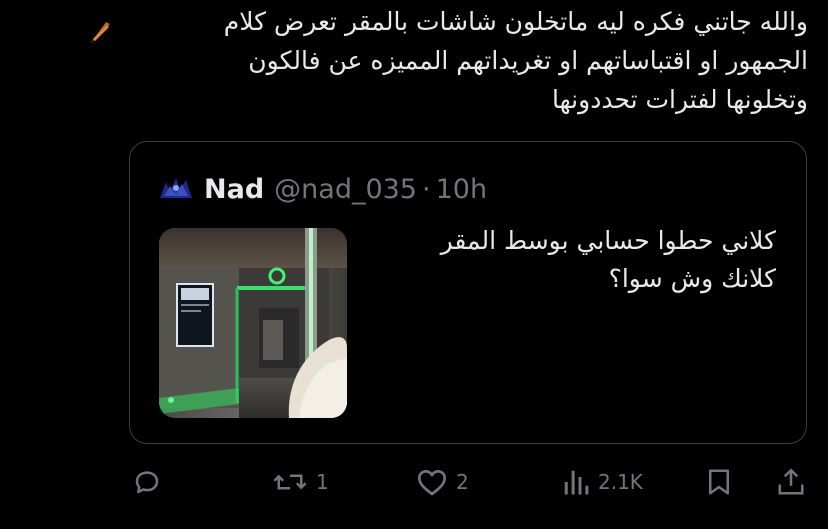 The image size is (828, 529). I want to click on bookmark-button, so click(719, 482).